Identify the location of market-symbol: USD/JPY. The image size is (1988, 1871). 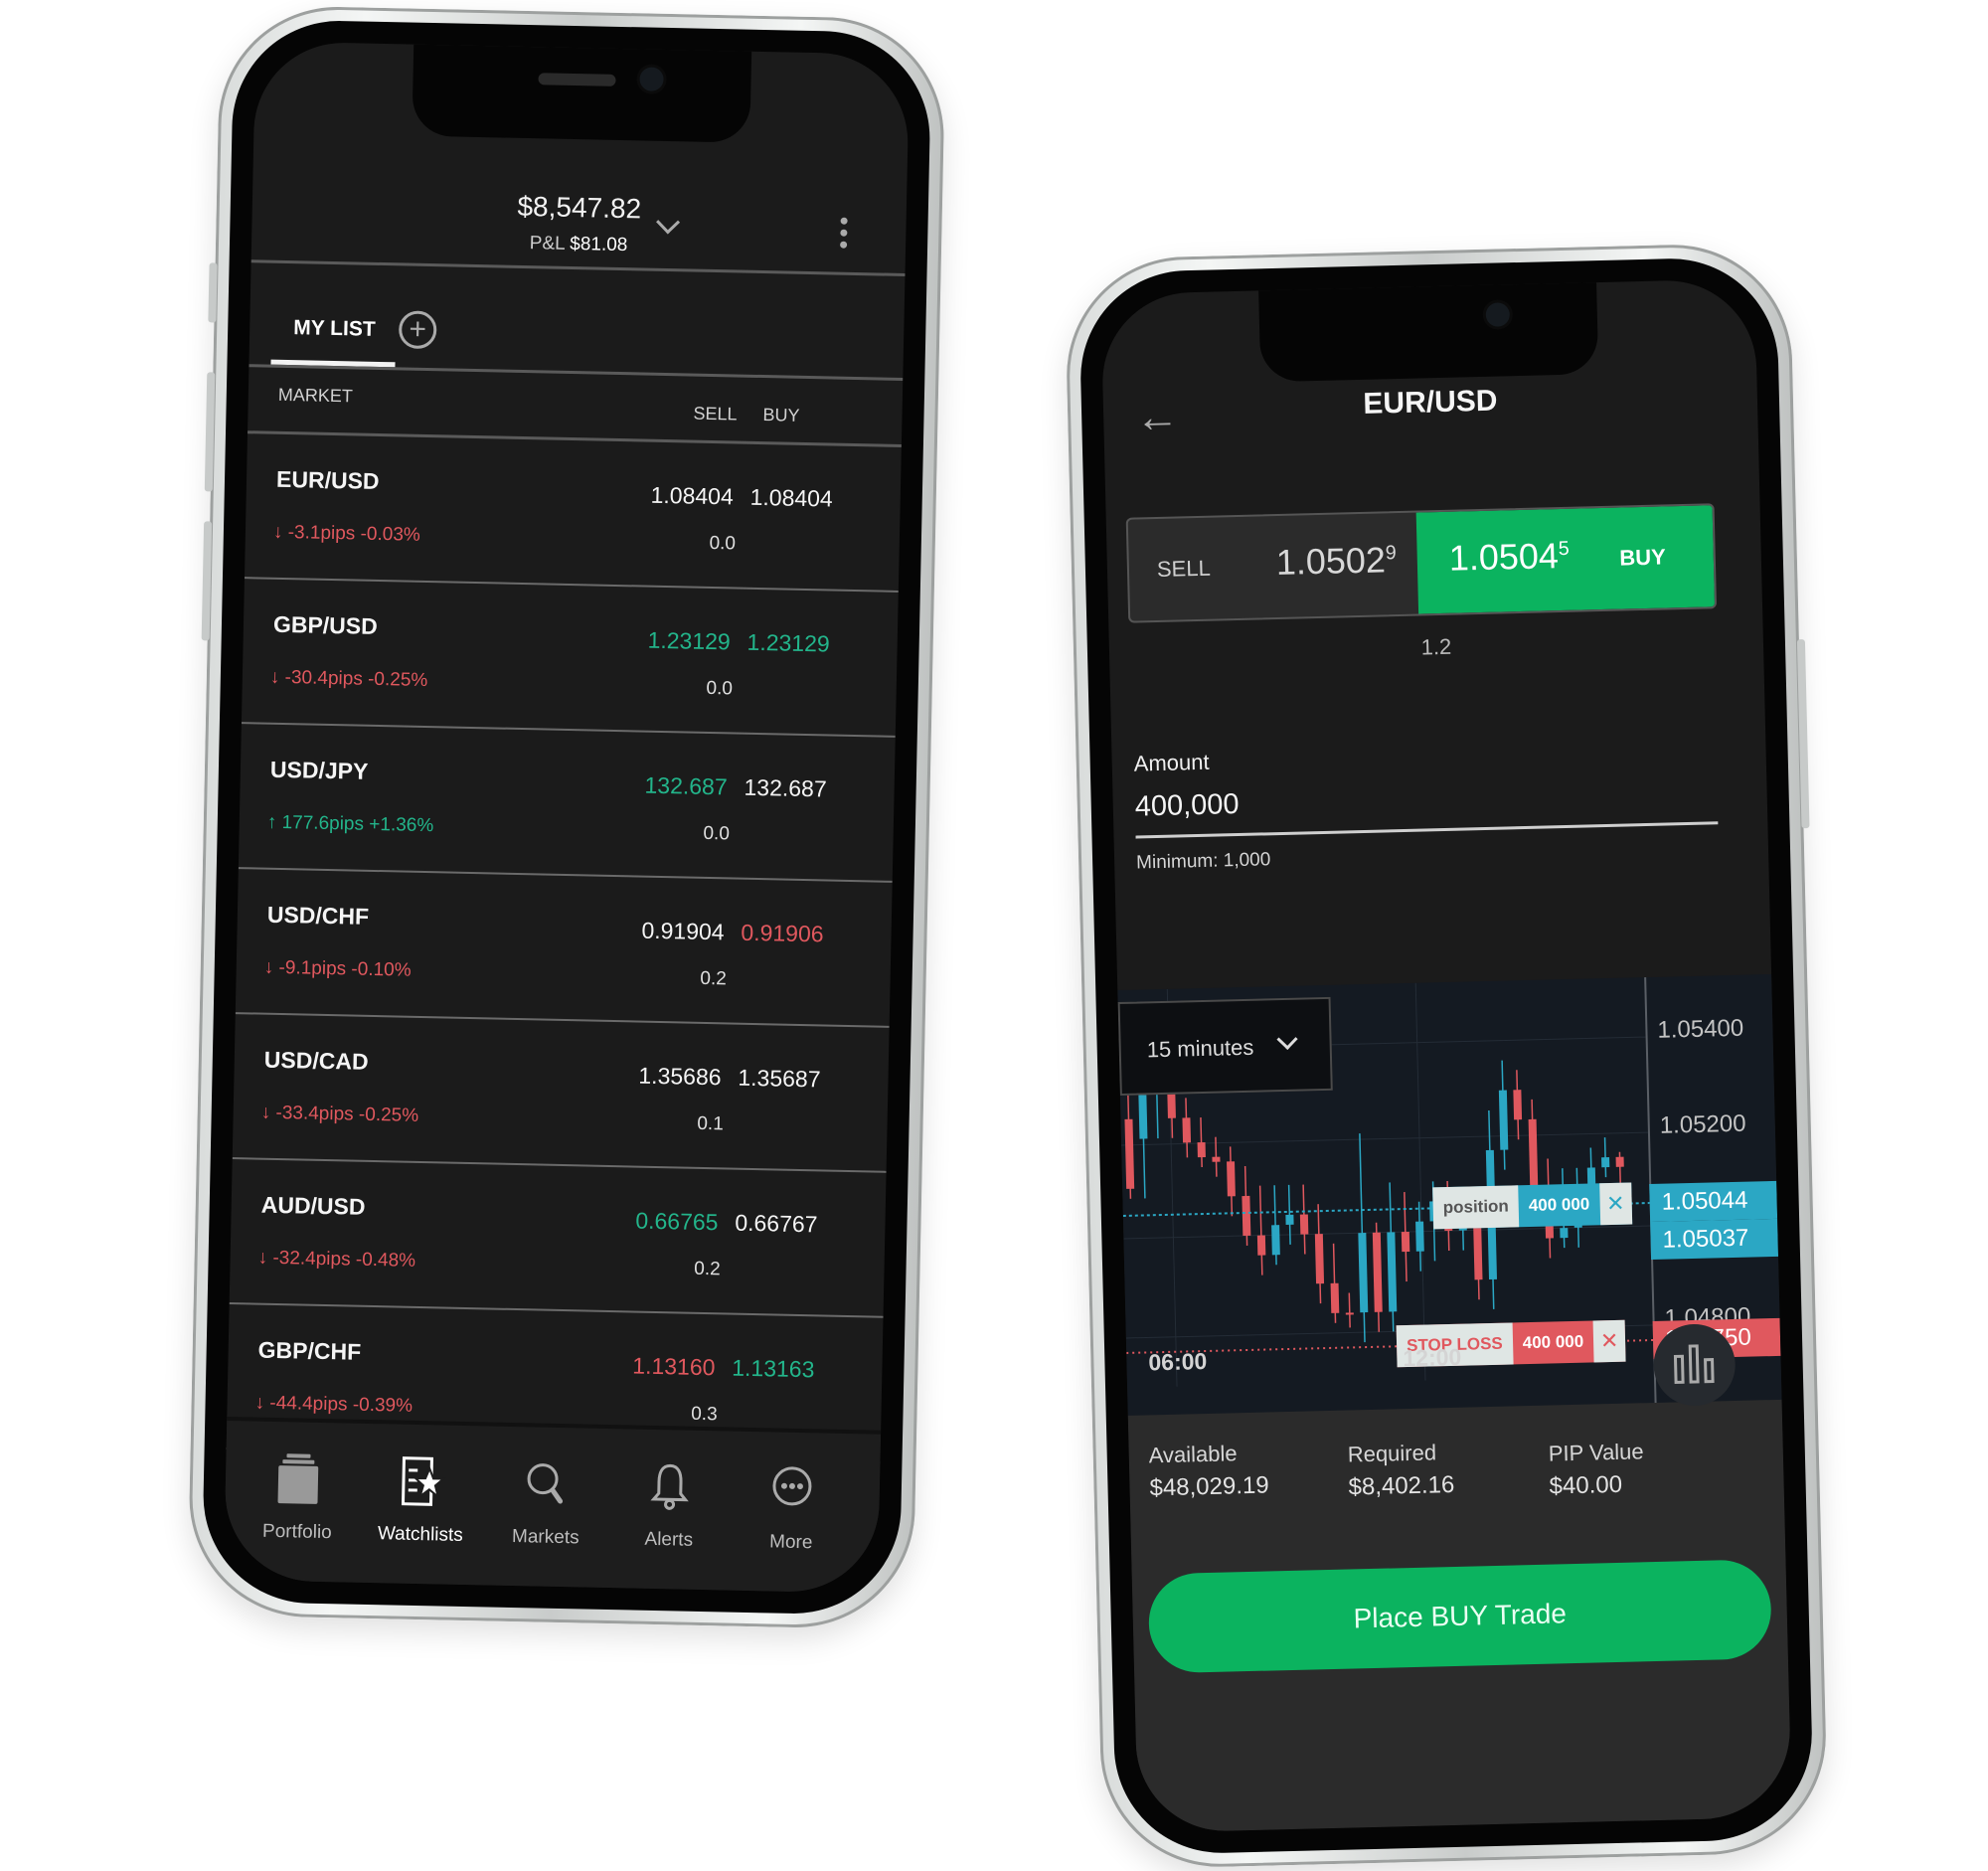
(319, 770).